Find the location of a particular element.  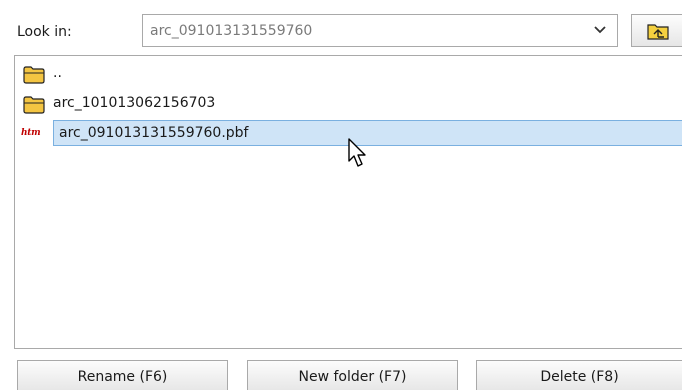

folder-up-icon is located at coordinates (658, 32).